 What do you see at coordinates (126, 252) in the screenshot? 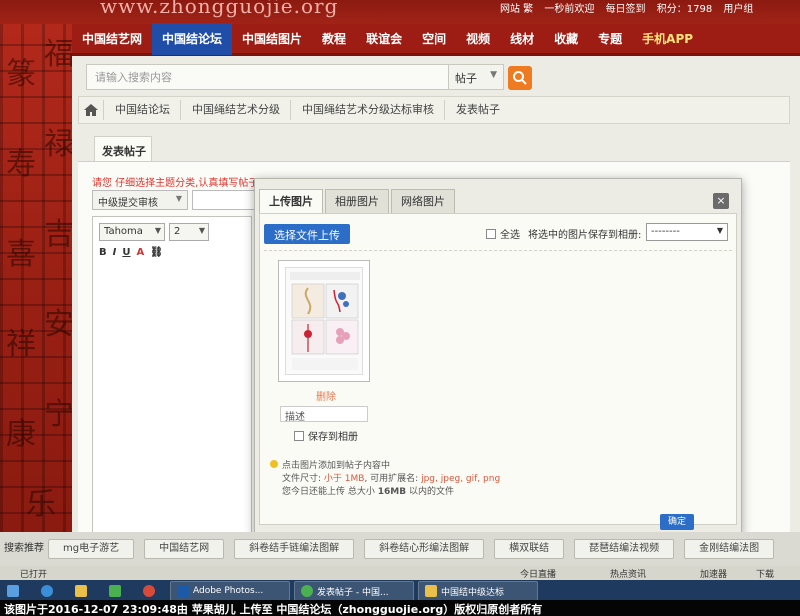
I see `underline-button: U` at bounding box center [126, 252].